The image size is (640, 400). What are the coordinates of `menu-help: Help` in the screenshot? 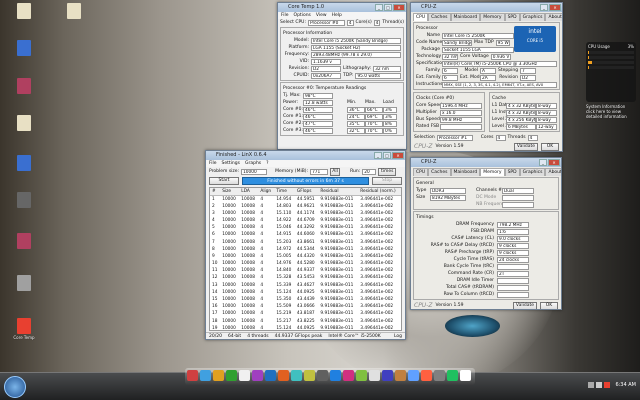 It's located at (337, 15).